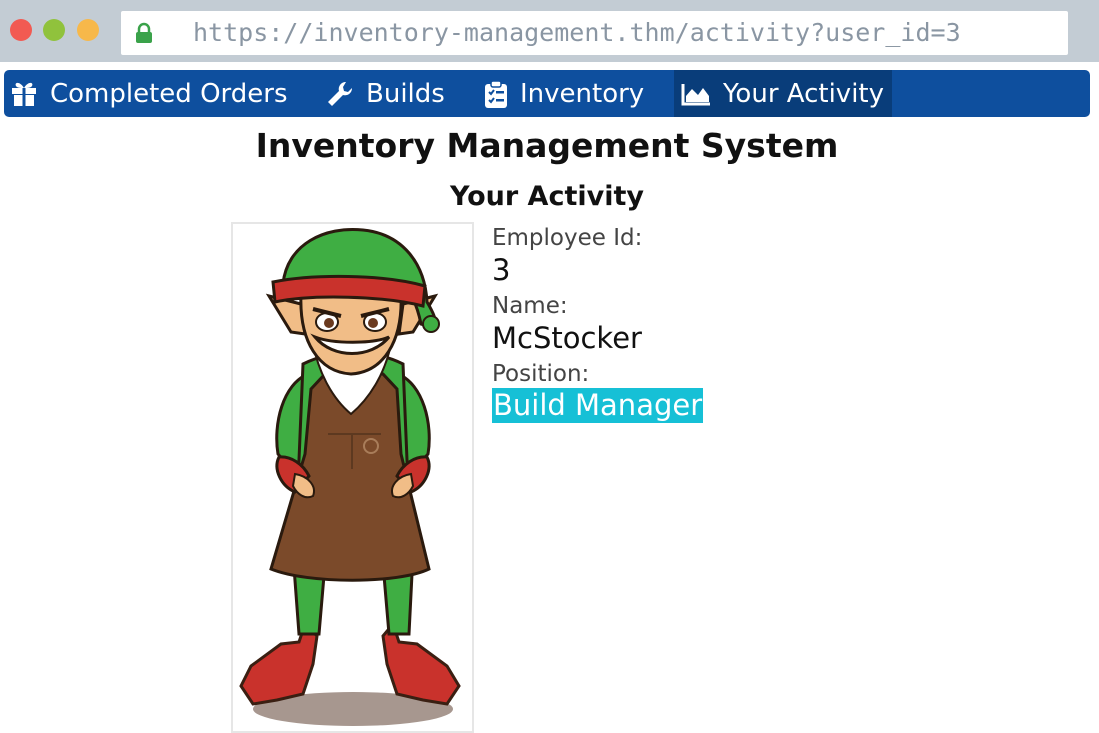 The width and height of the screenshot is (1099, 733). What do you see at coordinates (567, 238) in the screenshot?
I see `employee-id-label: Employee Id:` at bounding box center [567, 238].